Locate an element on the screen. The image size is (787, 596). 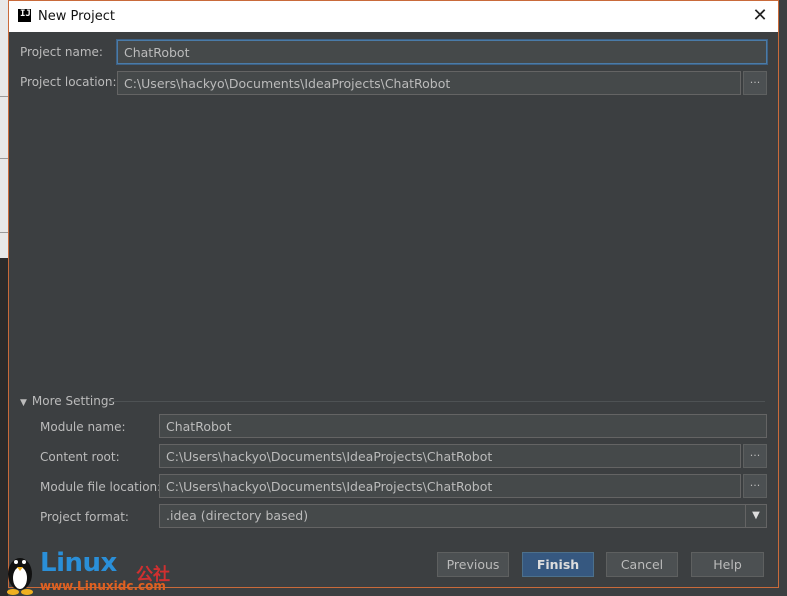
window-title: New Project is located at coordinates (76, 16).